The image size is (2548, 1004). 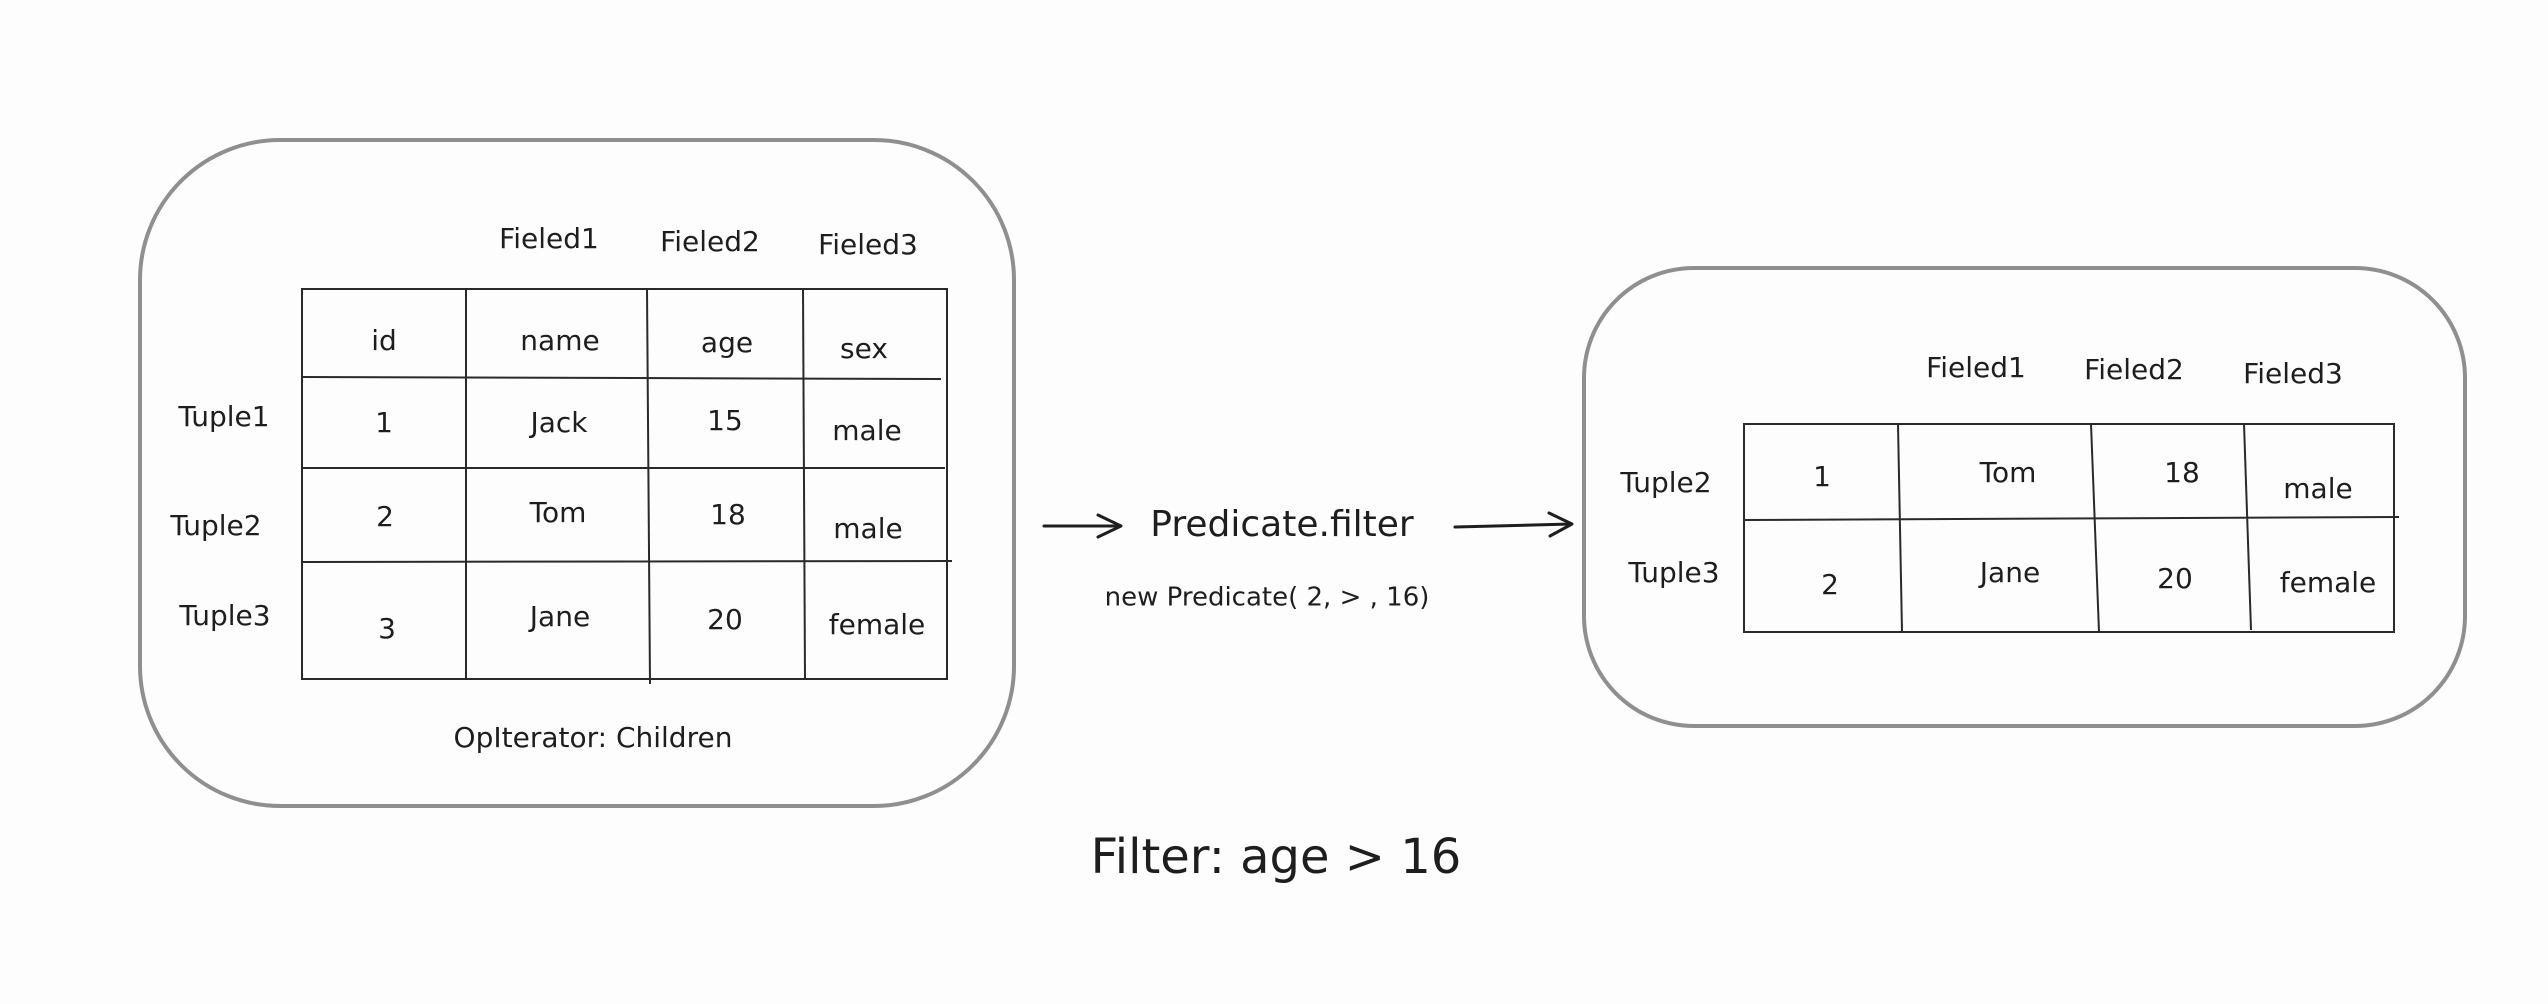 I want to click on input-caption: OpIterator: Children, so click(x=593, y=737).